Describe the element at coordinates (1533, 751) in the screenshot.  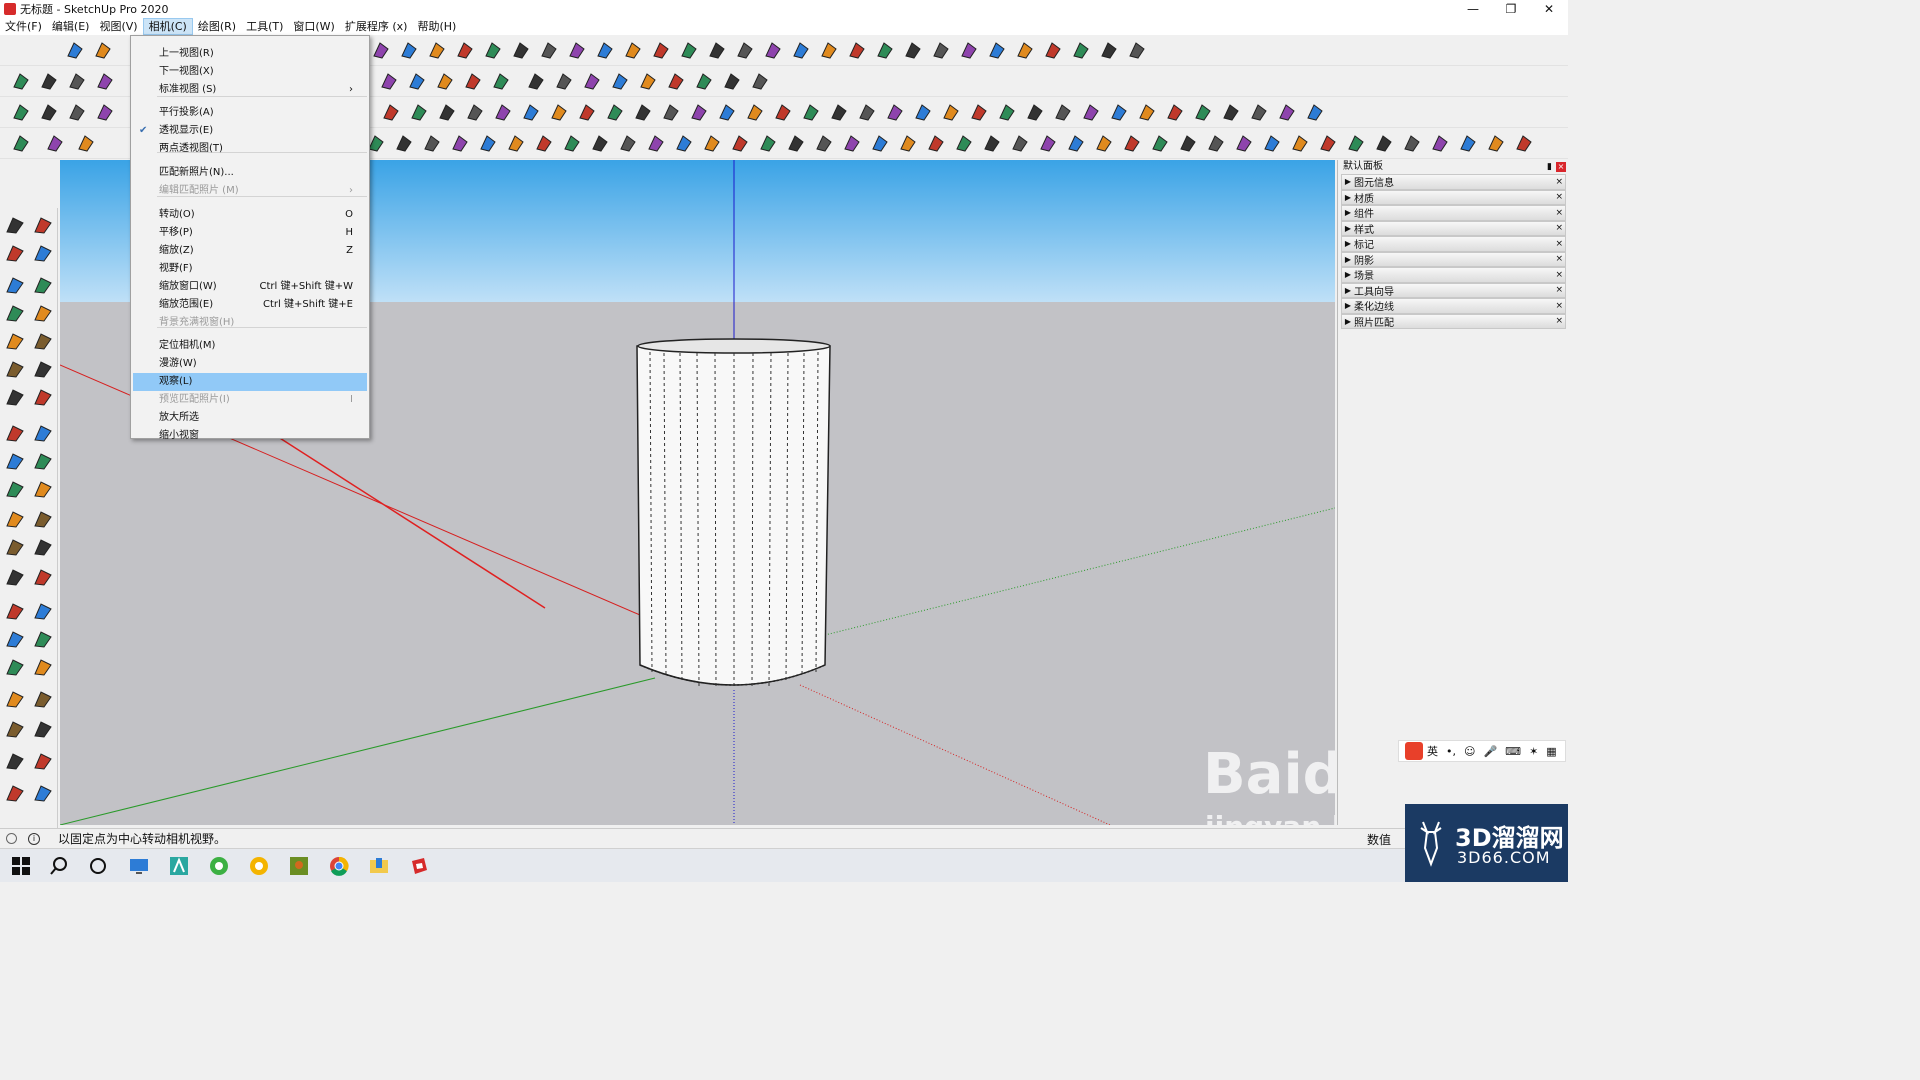
I see `ime-skin-icon: ✶` at that location.